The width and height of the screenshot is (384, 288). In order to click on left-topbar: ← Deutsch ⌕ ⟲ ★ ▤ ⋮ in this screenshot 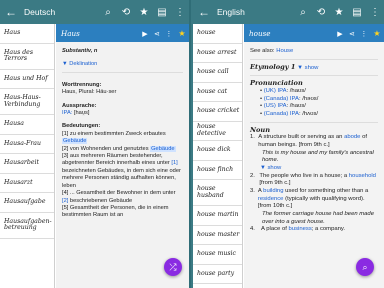, I will do `click(94, 12)`.